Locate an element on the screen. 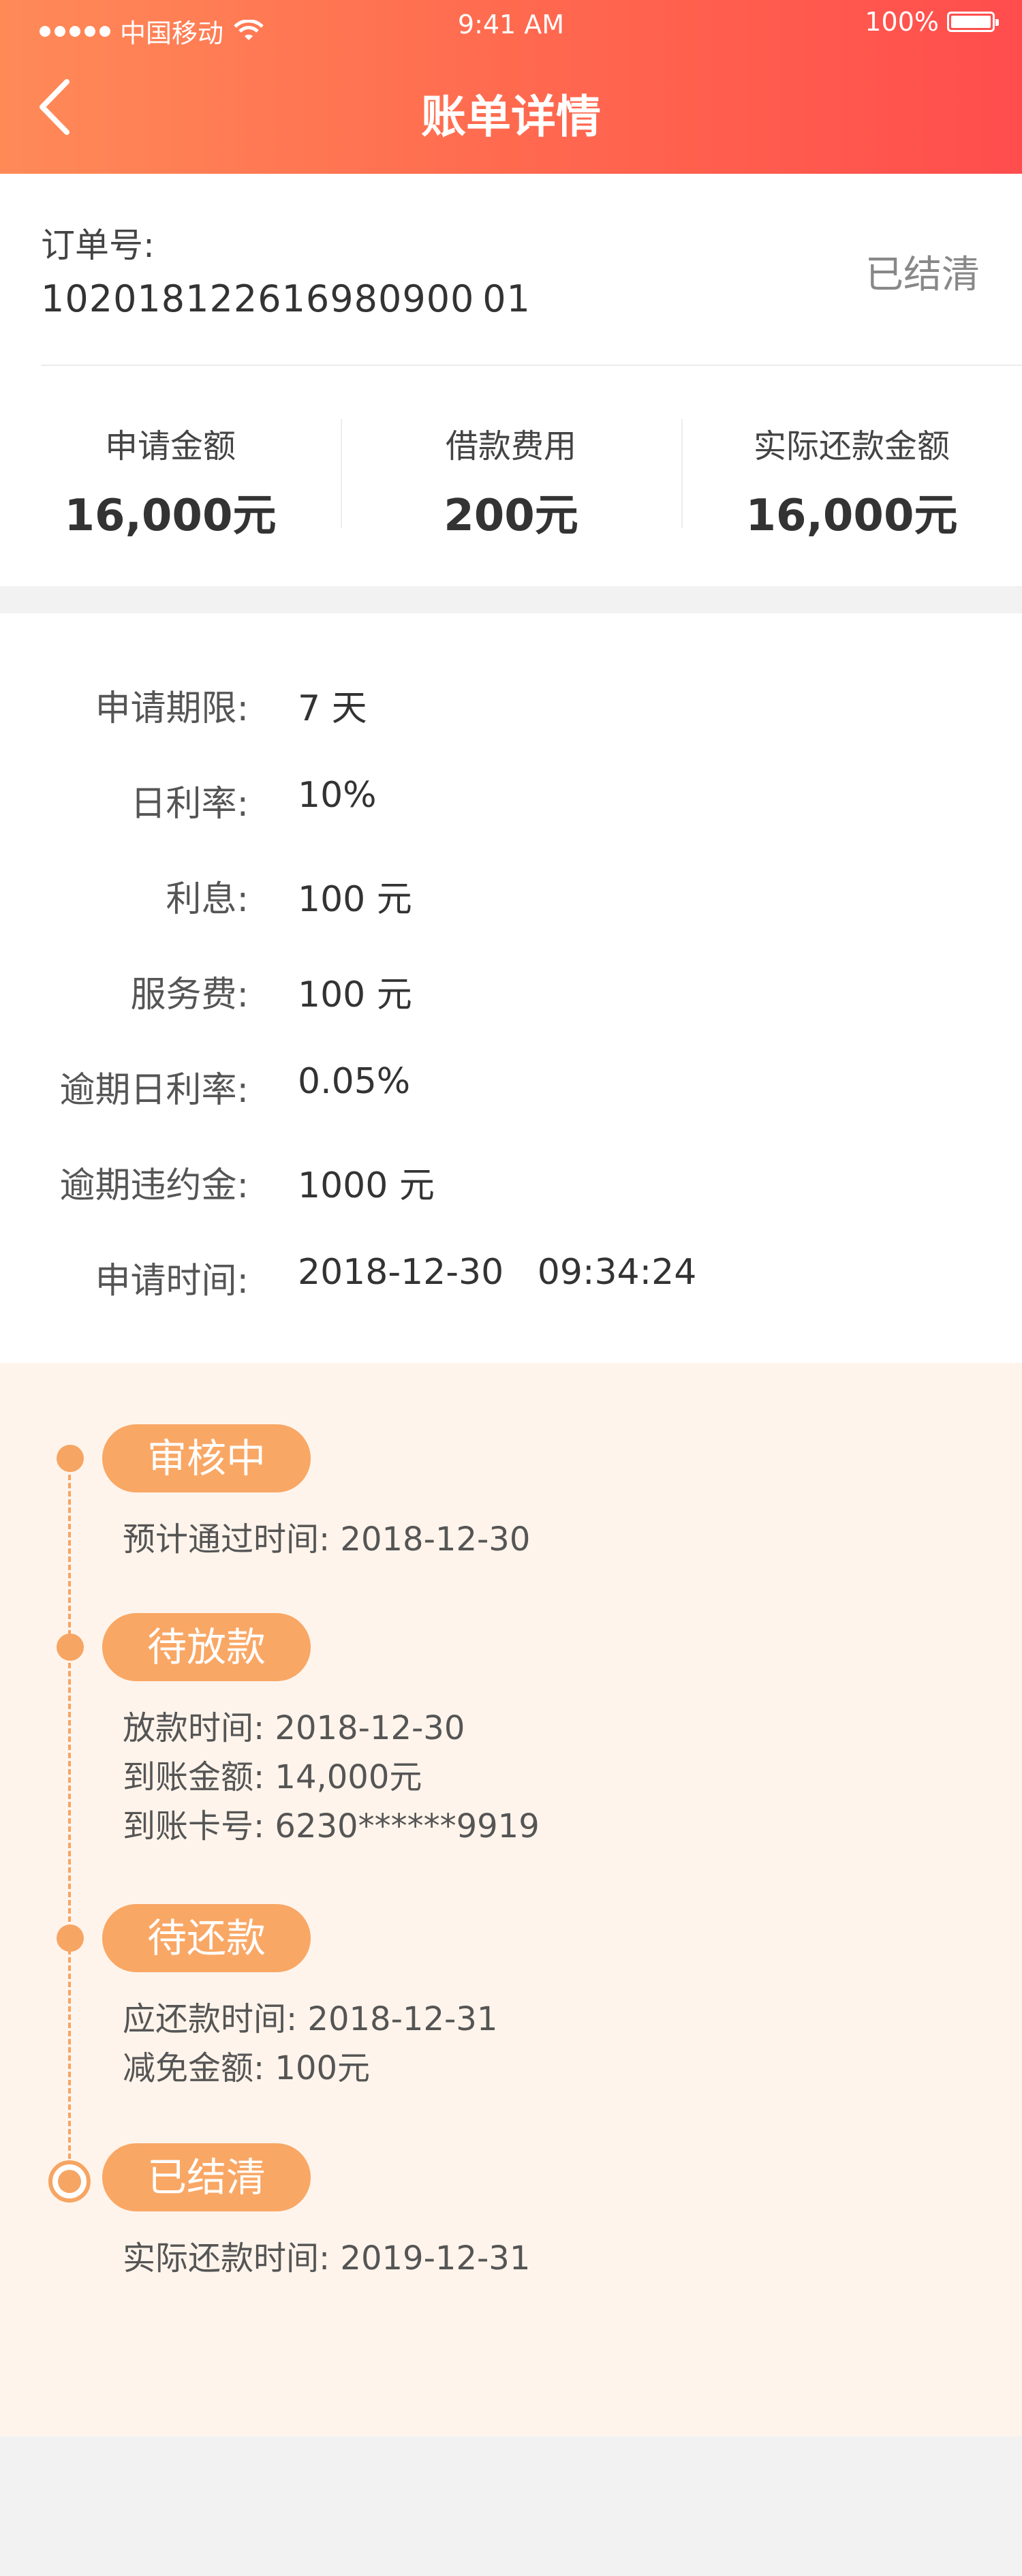 The height and width of the screenshot is (2576, 1022). detail-label: 日利率: is located at coordinates (190, 805).